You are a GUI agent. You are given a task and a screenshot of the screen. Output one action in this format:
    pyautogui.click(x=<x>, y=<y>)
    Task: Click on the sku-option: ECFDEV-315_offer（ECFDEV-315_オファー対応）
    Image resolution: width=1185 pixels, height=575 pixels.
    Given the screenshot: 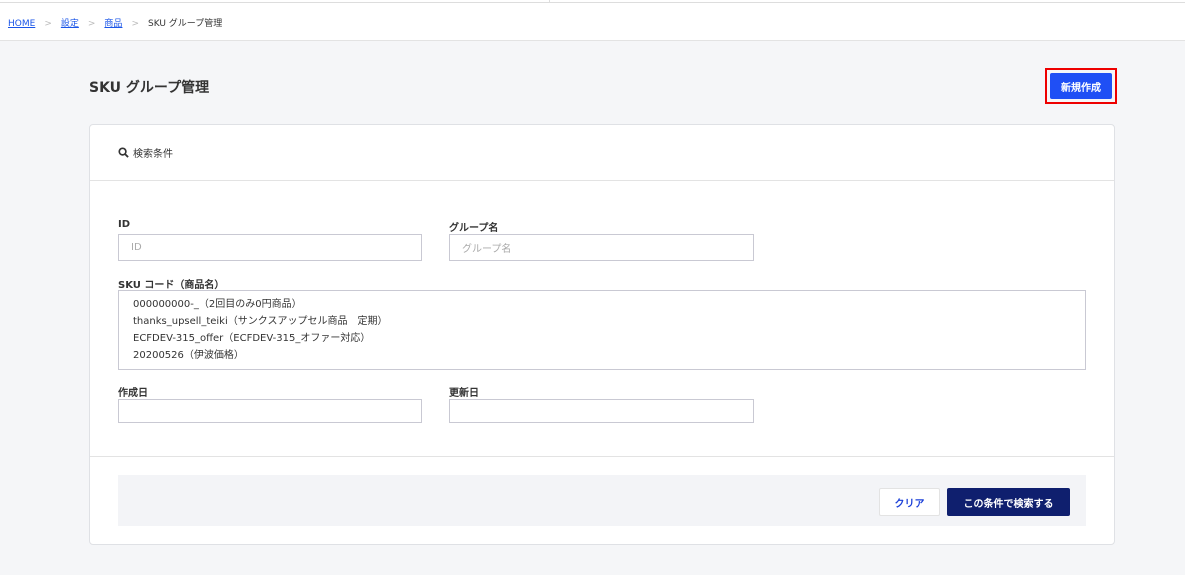 What is the action you would take?
    pyautogui.click(x=602, y=338)
    